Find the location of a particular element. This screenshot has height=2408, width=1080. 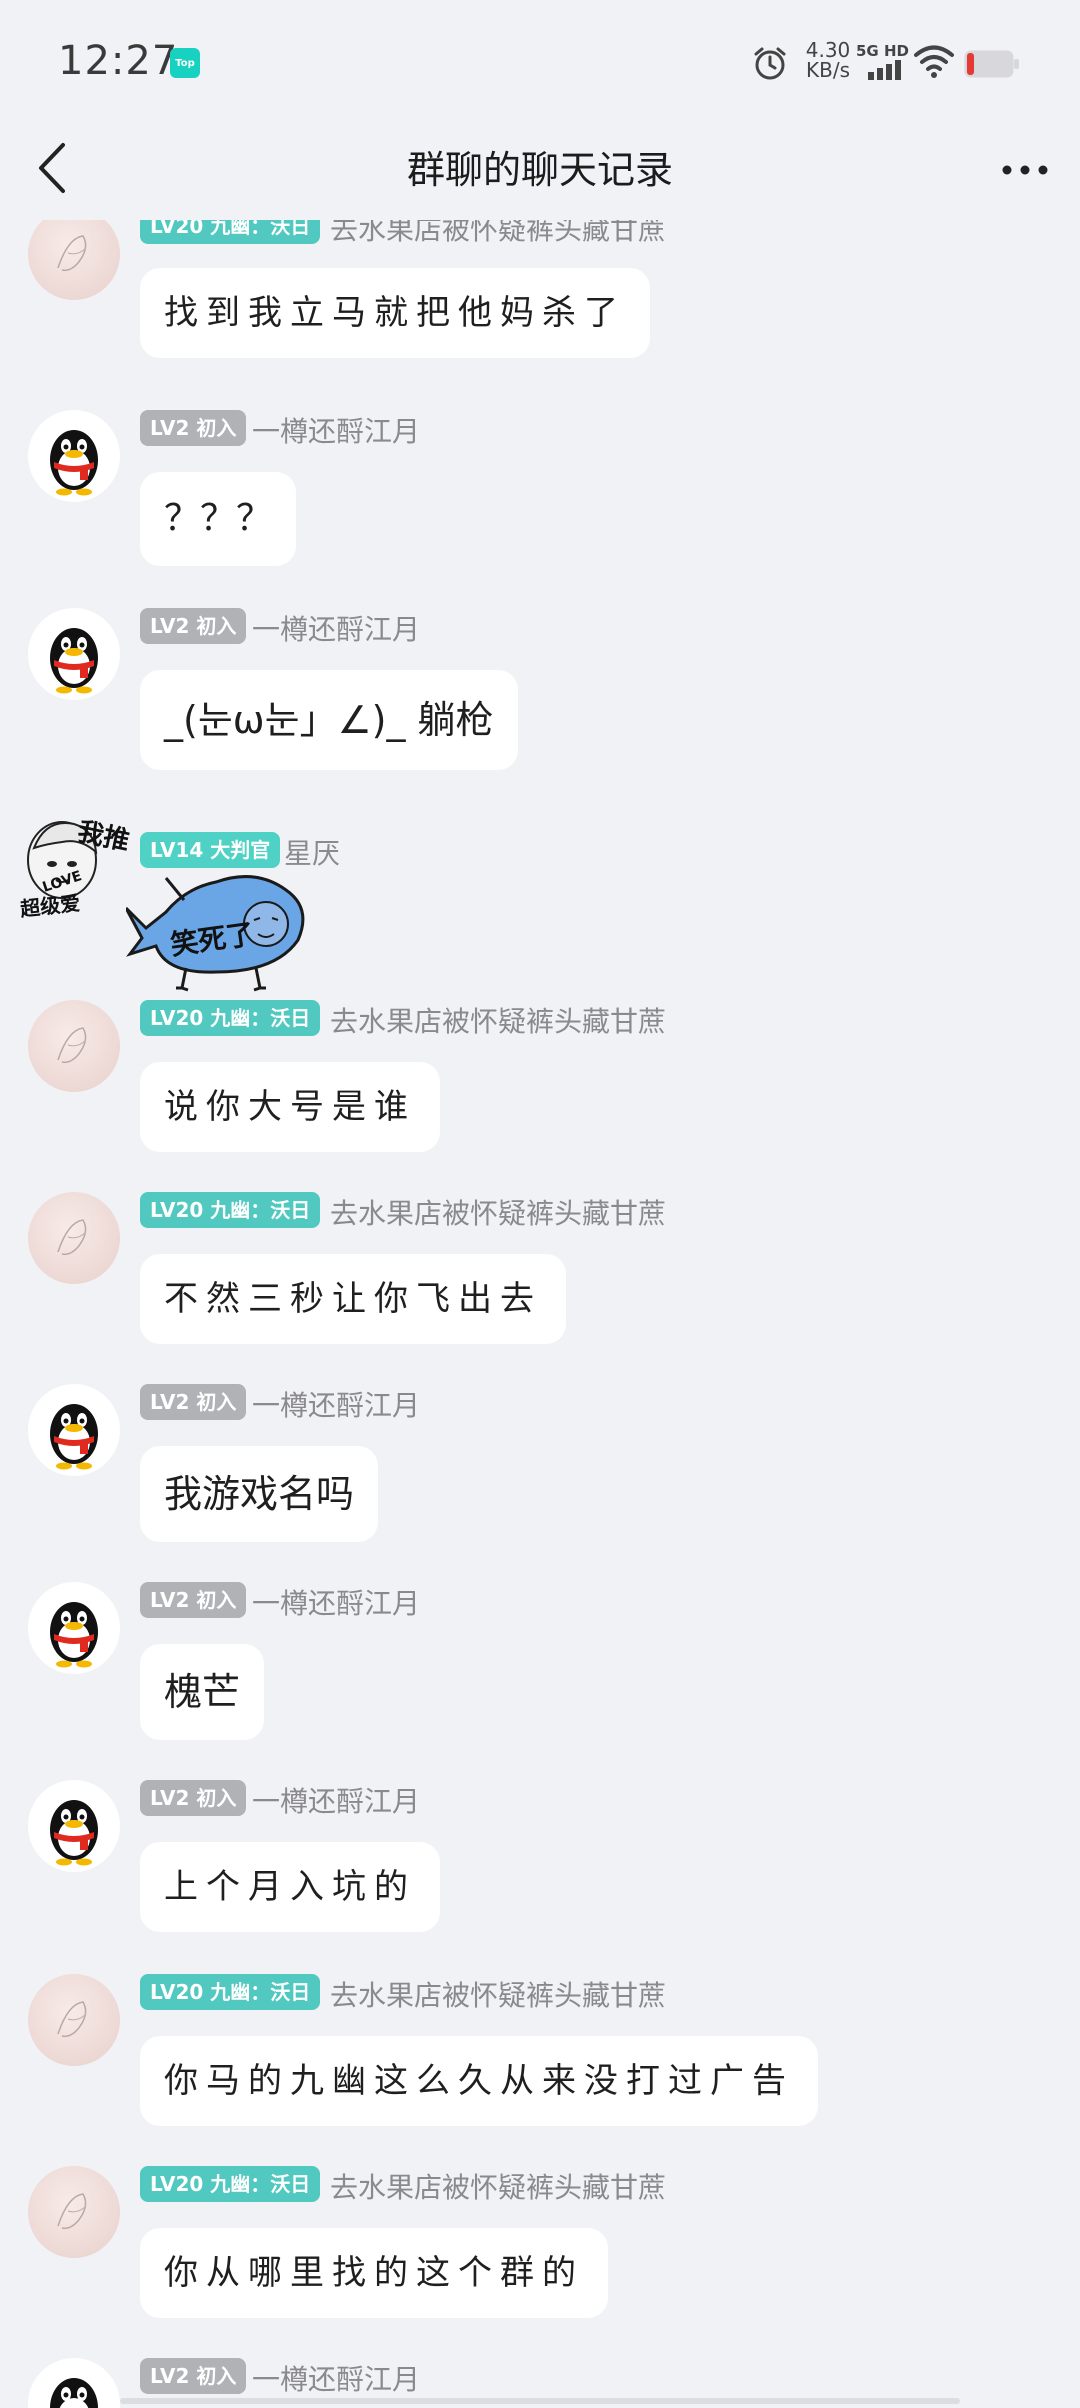

chevron-left-icon is located at coordinates (52, 168).